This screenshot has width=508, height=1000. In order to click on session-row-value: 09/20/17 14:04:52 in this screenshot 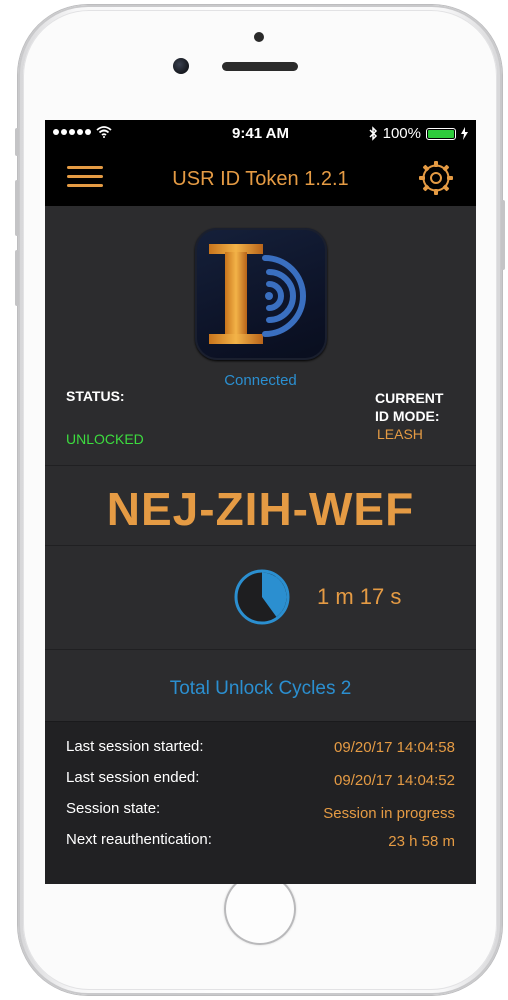, I will do `click(394, 780)`.